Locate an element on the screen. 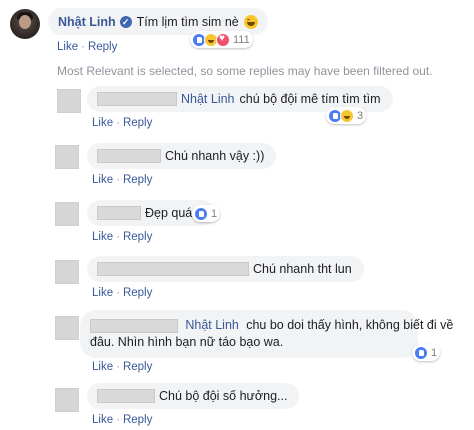 This screenshot has width=474, height=430. comment-actions: Like · Reply is located at coordinates (87, 47).